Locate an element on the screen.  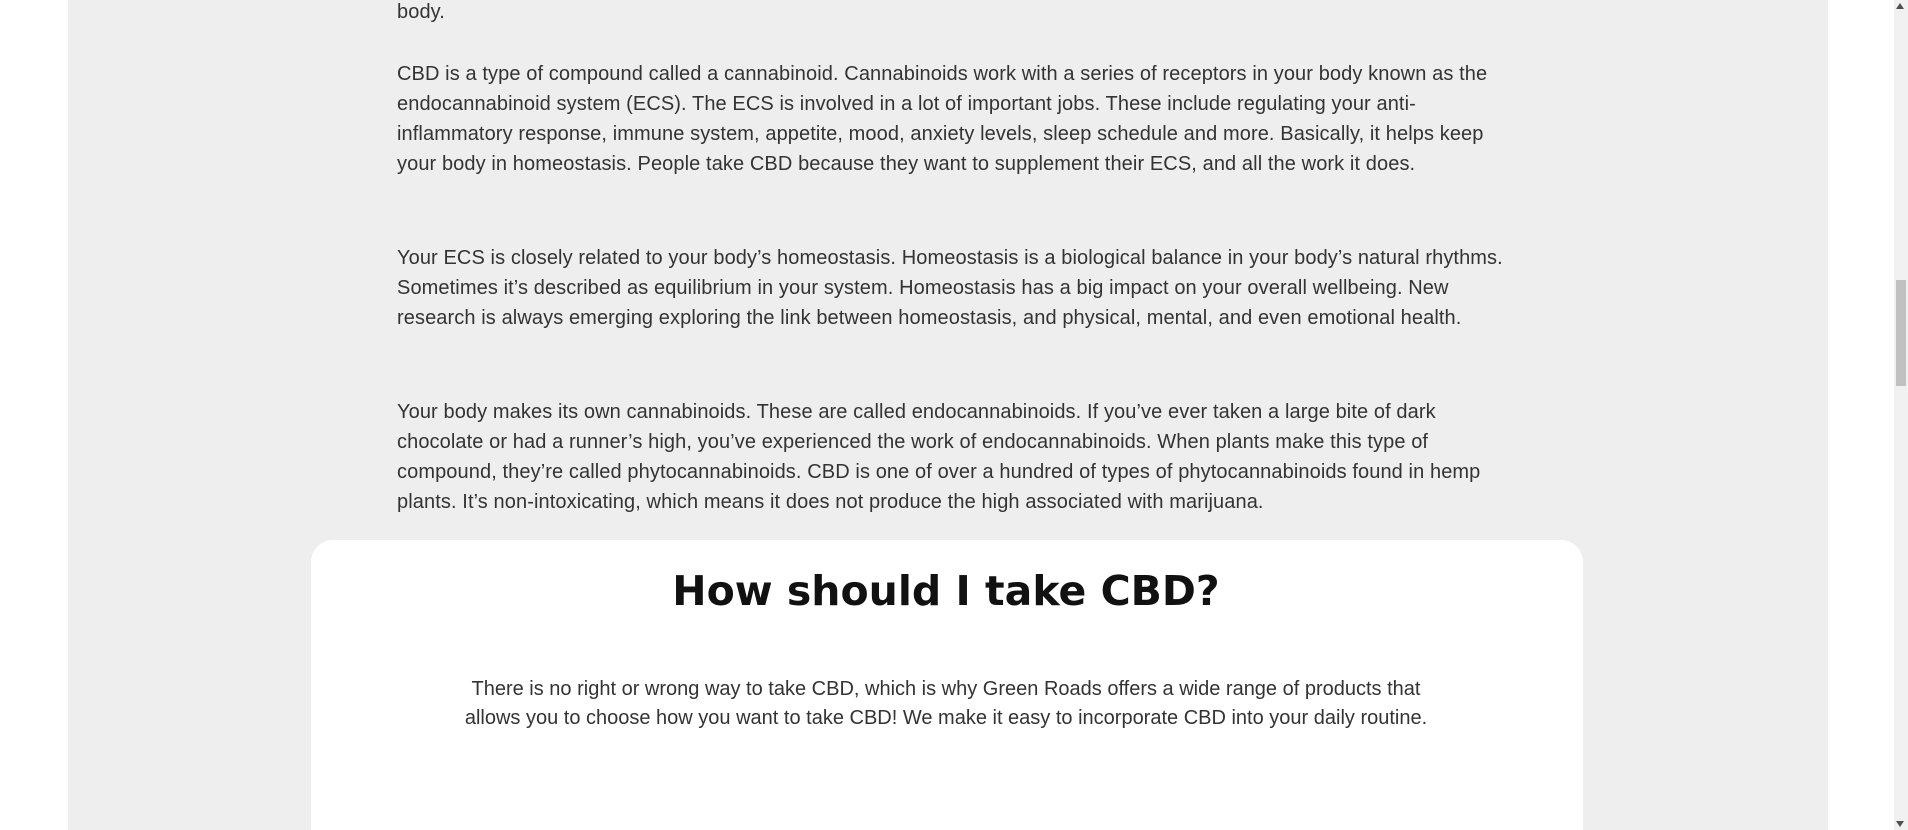
scroll-thumb is located at coordinates (1901, 333).